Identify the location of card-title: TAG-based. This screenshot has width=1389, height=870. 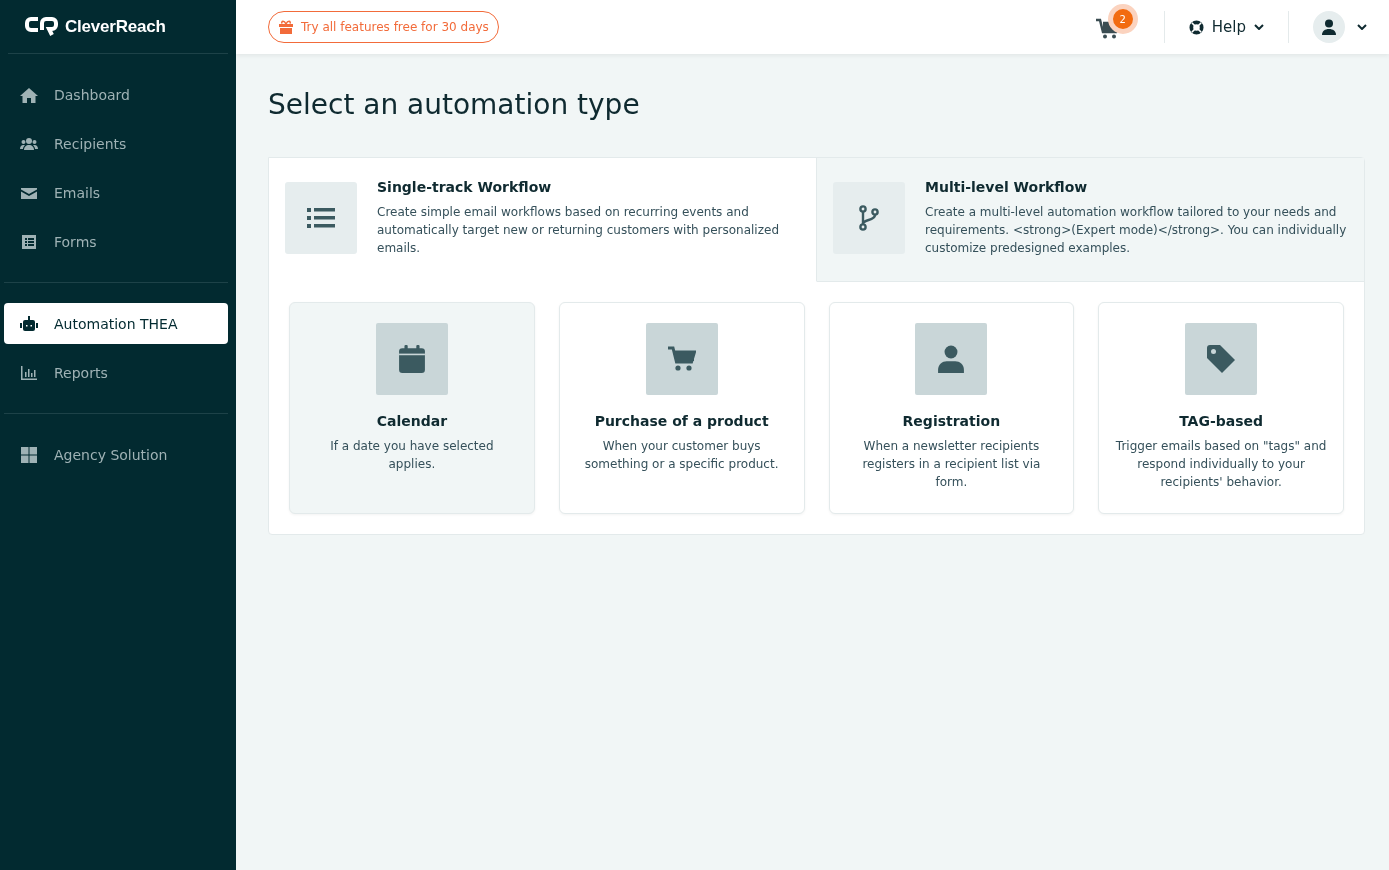
(1221, 421).